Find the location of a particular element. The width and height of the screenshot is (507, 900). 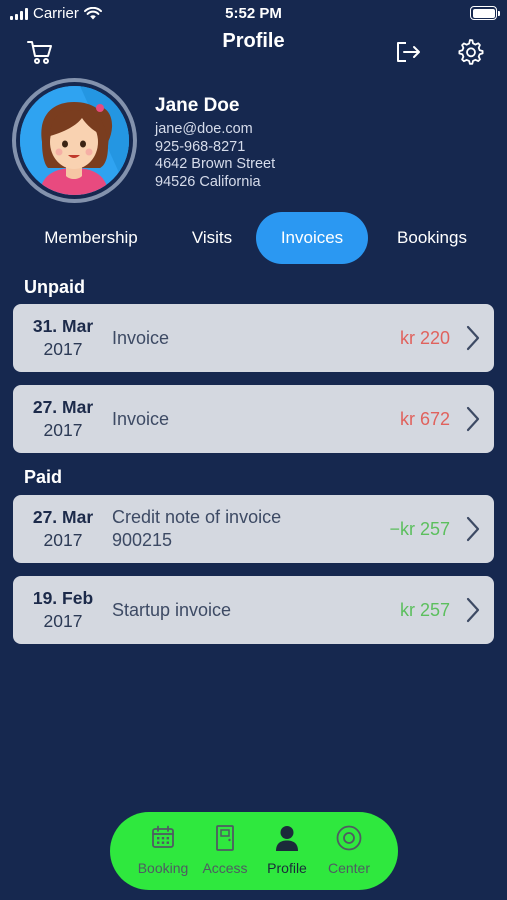

nav-item-center: Center is located at coordinates (349, 851).